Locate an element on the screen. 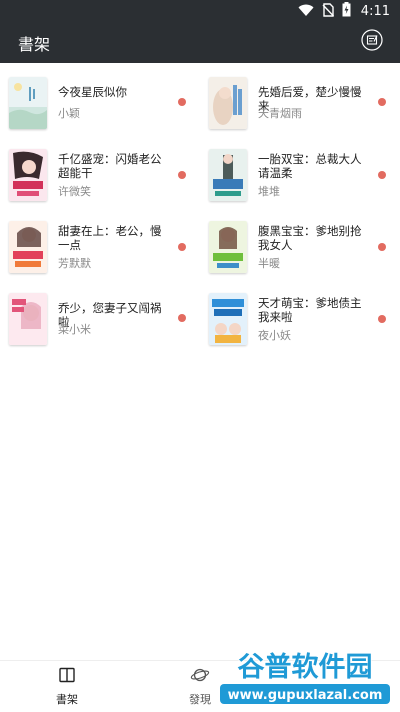 This screenshot has height=712, width=400. book-item: 腹黑宝宝：爹地别抢我女人 半暖 is located at coordinates (300, 243).